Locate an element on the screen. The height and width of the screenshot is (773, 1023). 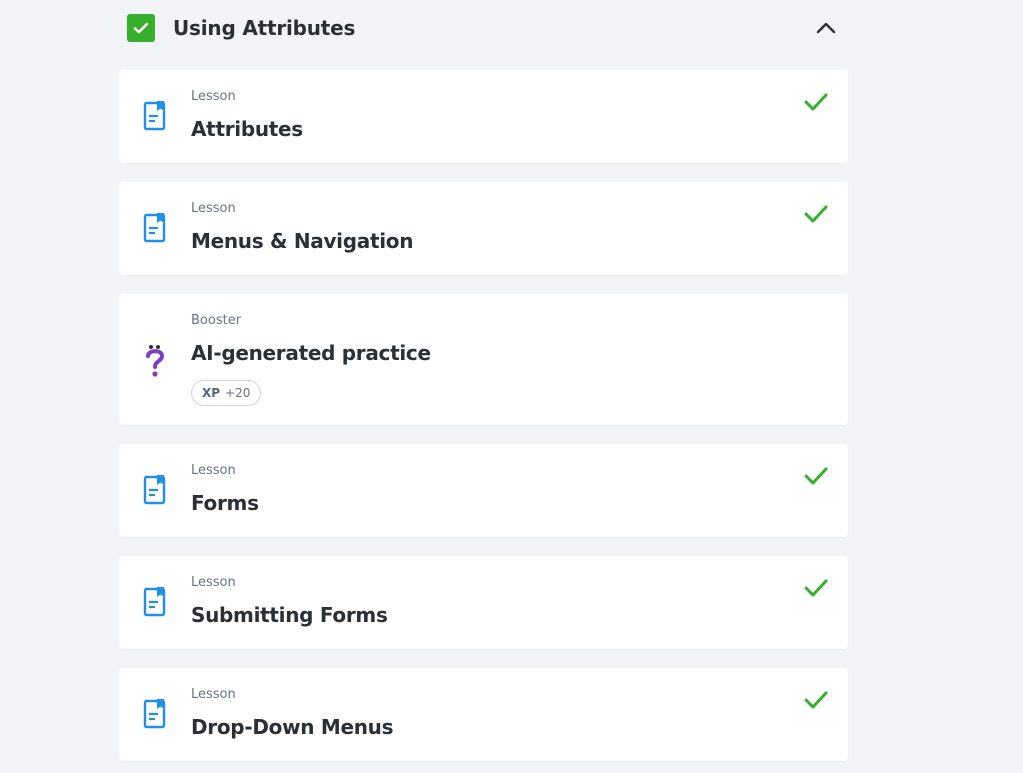
checkbox-checked-icon is located at coordinates (141, 28).